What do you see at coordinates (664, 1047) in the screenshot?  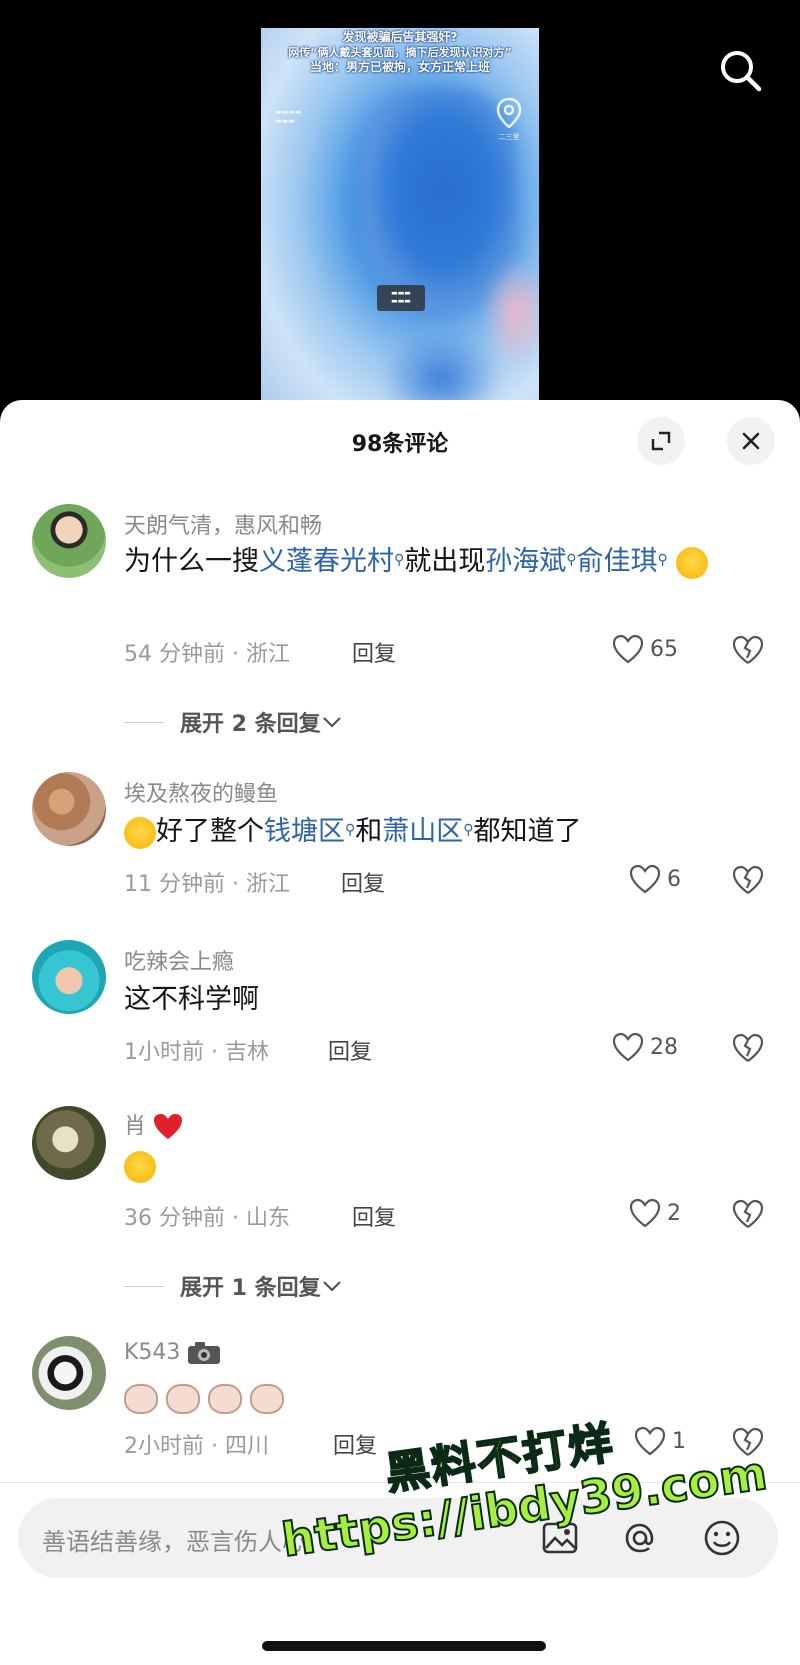 I see `like-count: 28` at bounding box center [664, 1047].